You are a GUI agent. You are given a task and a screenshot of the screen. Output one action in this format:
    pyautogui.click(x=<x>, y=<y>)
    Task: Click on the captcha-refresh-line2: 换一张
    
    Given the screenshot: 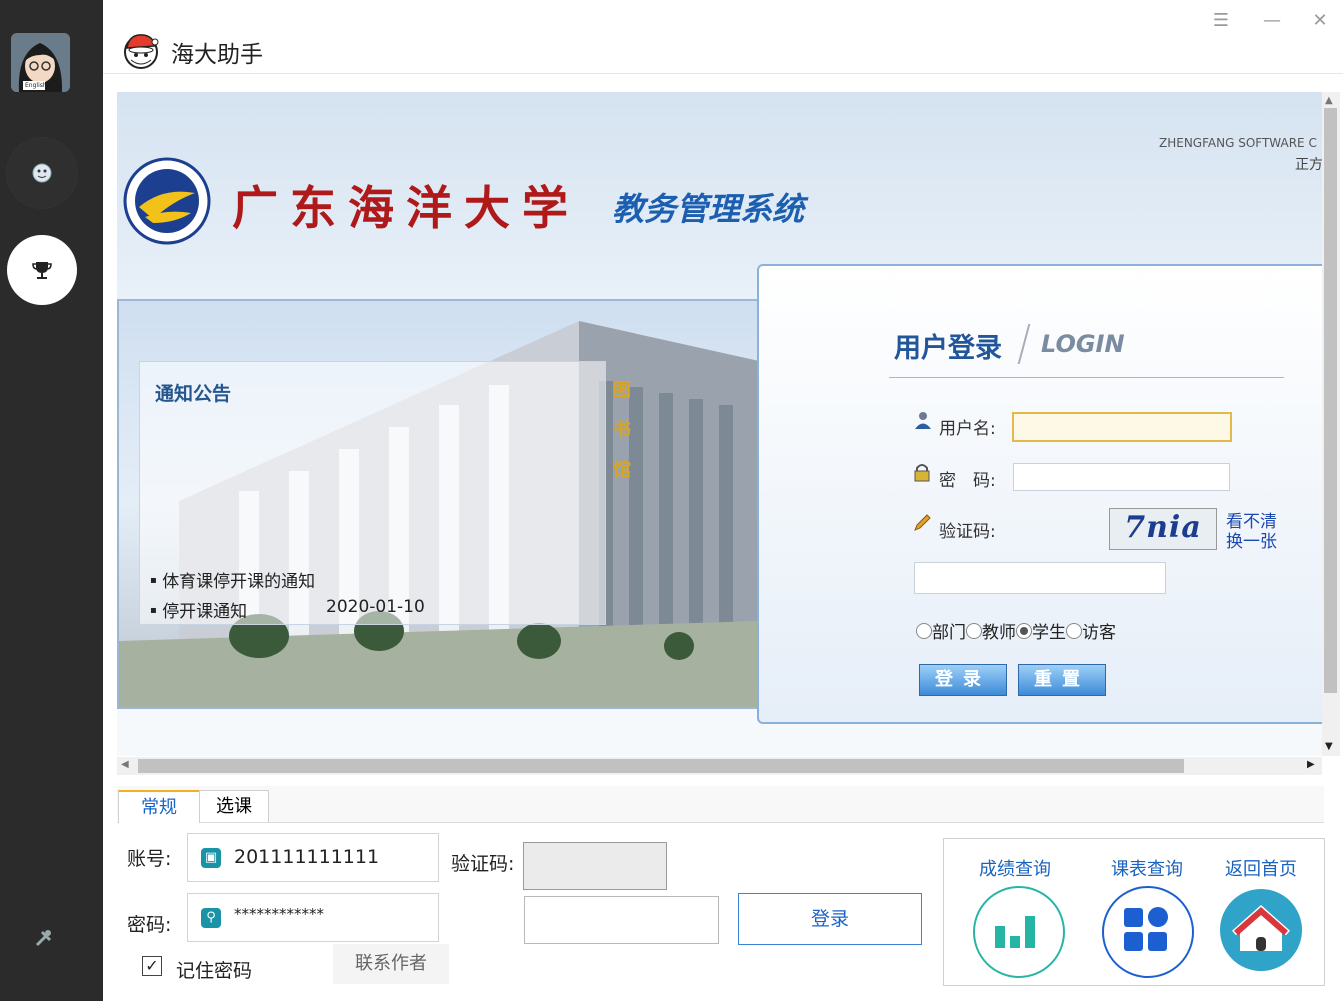 What is the action you would take?
    pyautogui.click(x=1251, y=542)
    